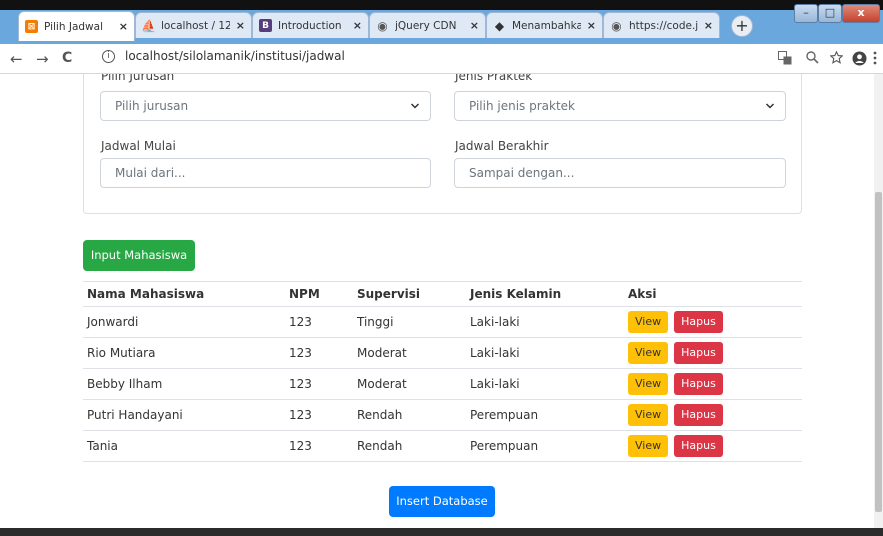 The image size is (883, 536). Describe the element at coordinates (545, 446) in the screenshot. I see `cell-jenis-kelamin: Perempuan` at that location.